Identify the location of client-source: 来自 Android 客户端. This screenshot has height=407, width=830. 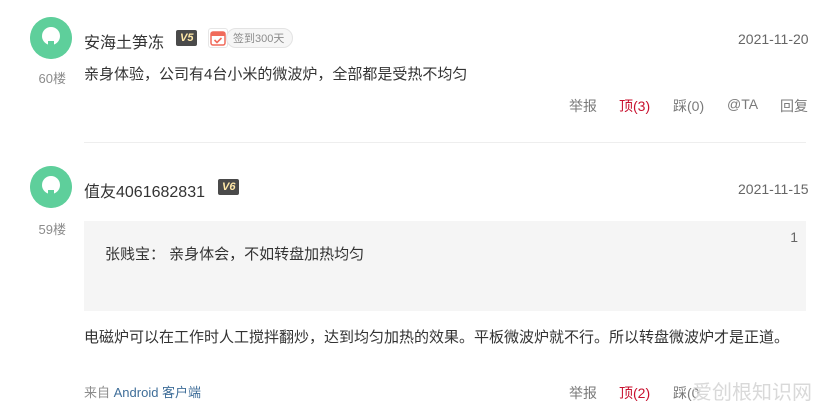
(142, 391).